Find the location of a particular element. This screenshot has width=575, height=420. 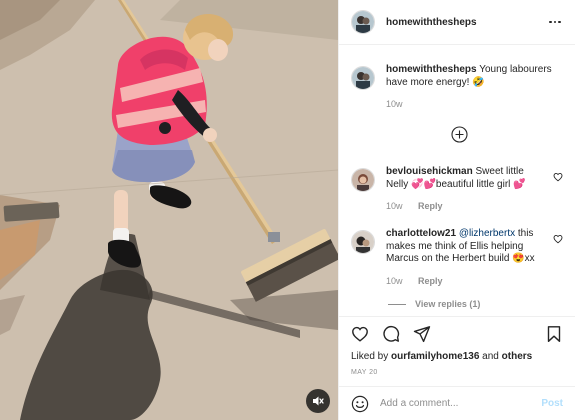

caption-username: homewiththesheps is located at coordinates (431, 69).